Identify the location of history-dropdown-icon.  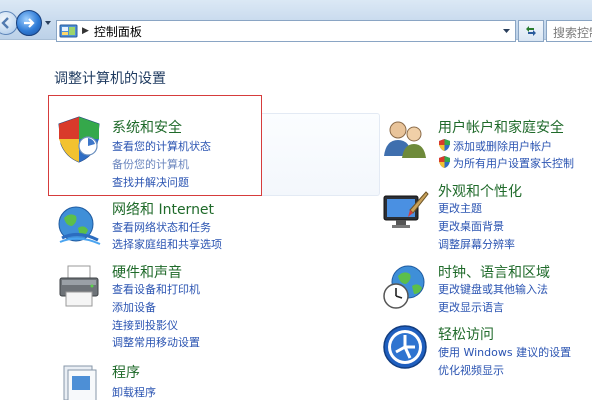
(48, 23).